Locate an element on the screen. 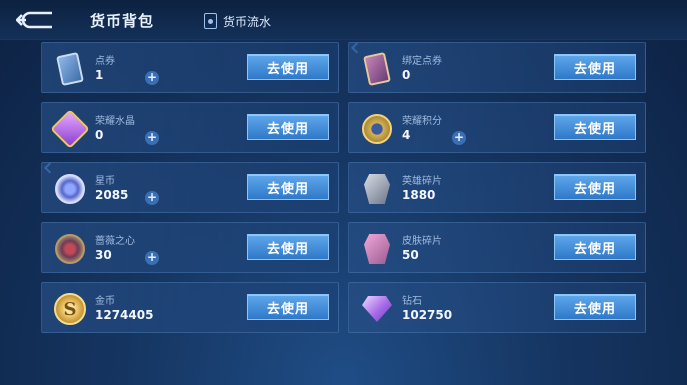  use-rose-heart-button: 去使用 is located at coordinates (288, 247).